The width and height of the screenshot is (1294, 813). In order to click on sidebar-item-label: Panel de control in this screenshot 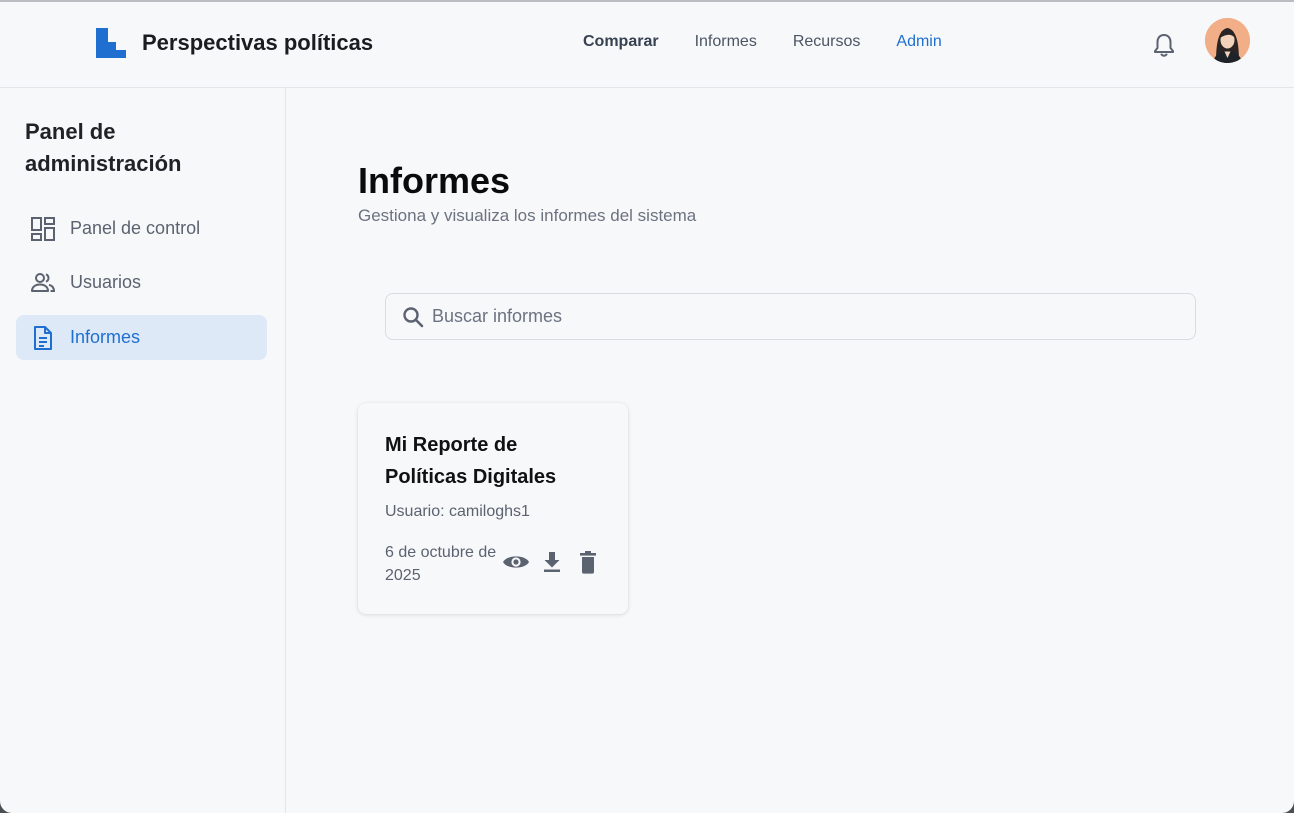, I will do `click(135, 228)`.